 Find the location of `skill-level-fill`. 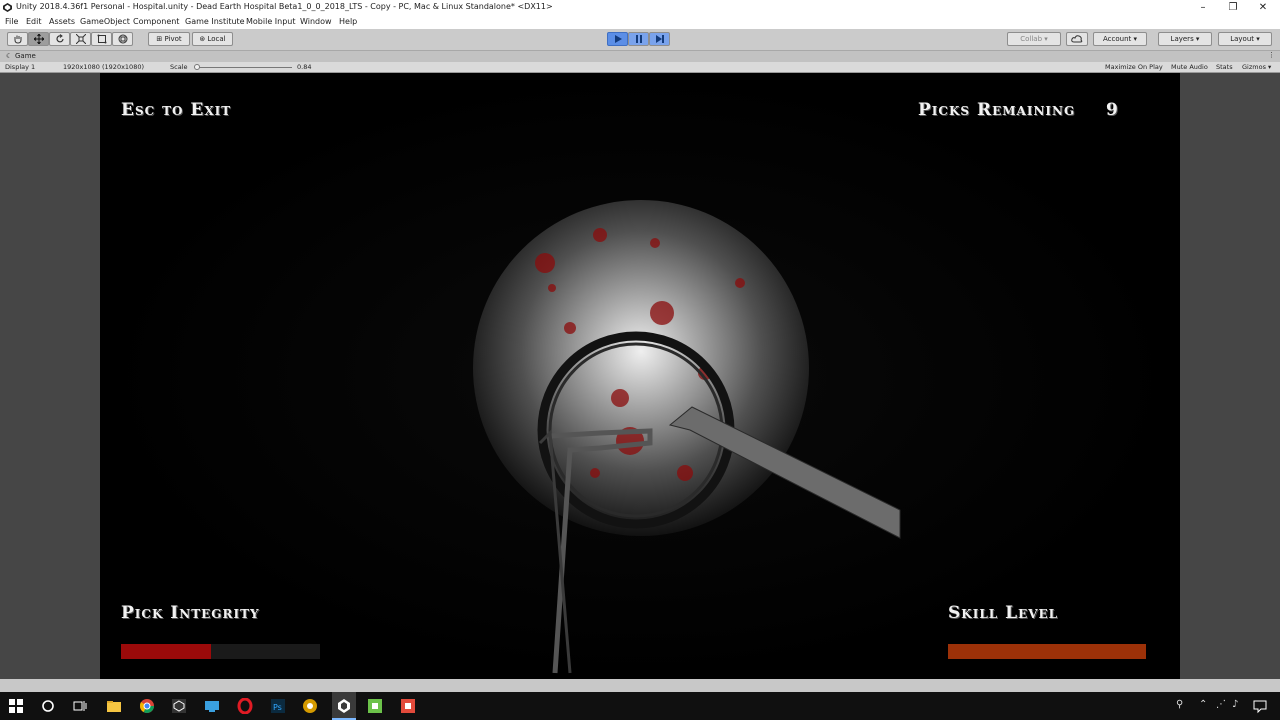

skill-level-fill is located at coordinates (1047, 651).